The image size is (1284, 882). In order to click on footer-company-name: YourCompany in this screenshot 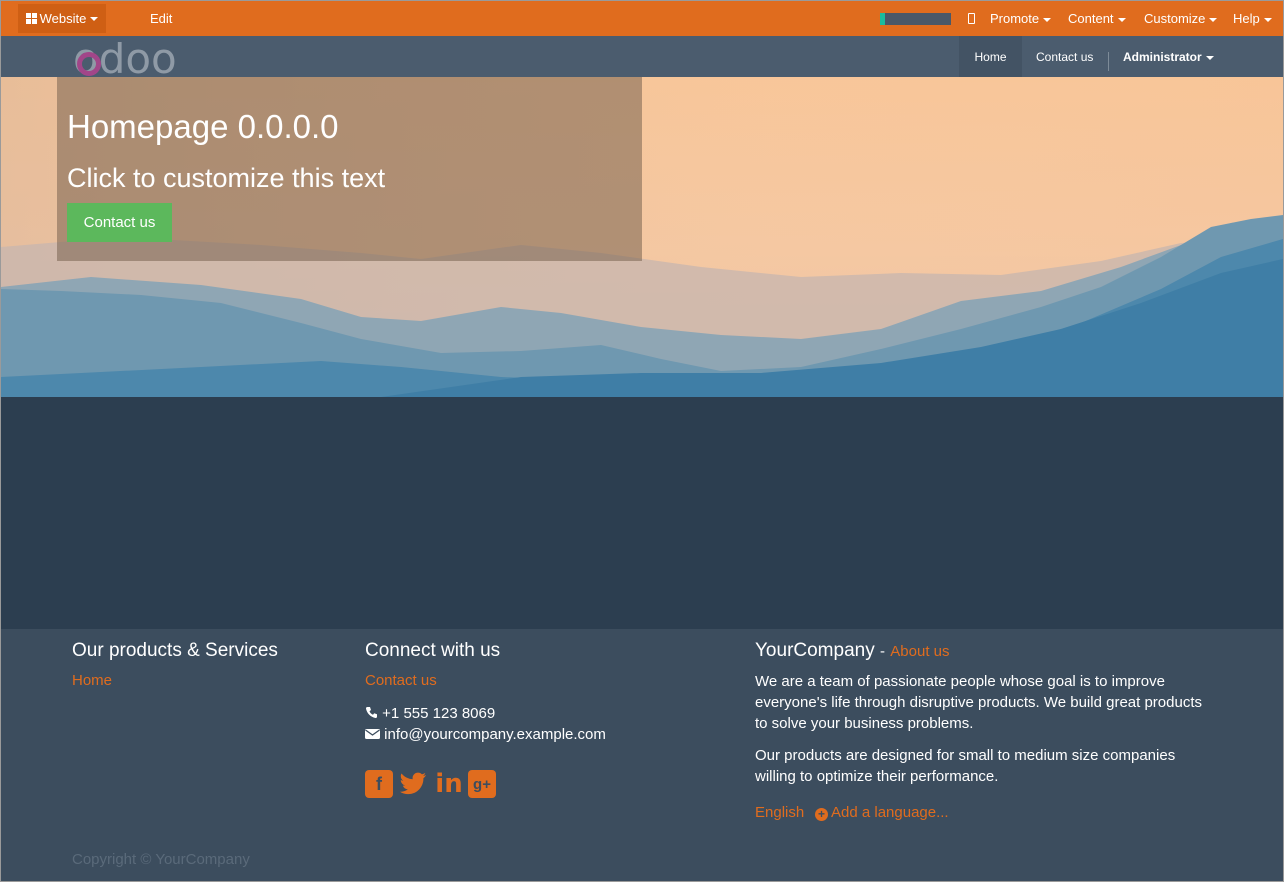, I will do `click(815, 650)`.